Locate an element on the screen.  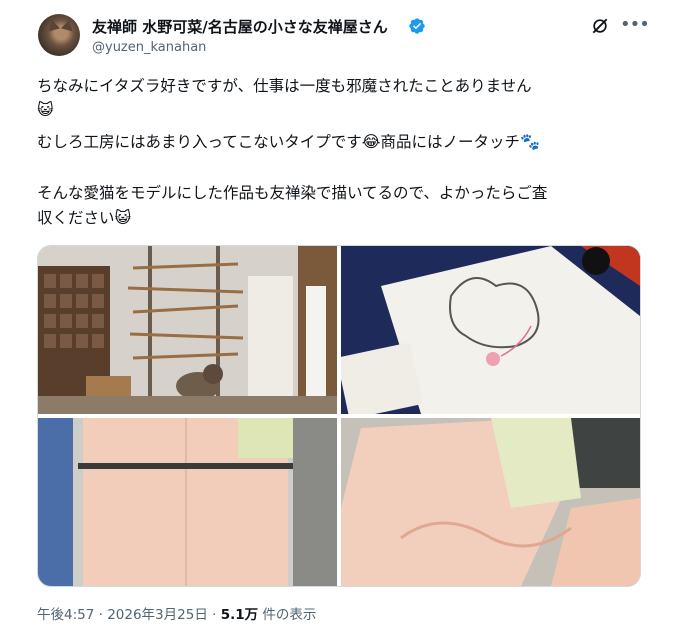
tweet-text-line: むしろ工房にはあまり入ってこないタイプです😂商品にはノータッチ🐾 is located at coordinates (288, 141).